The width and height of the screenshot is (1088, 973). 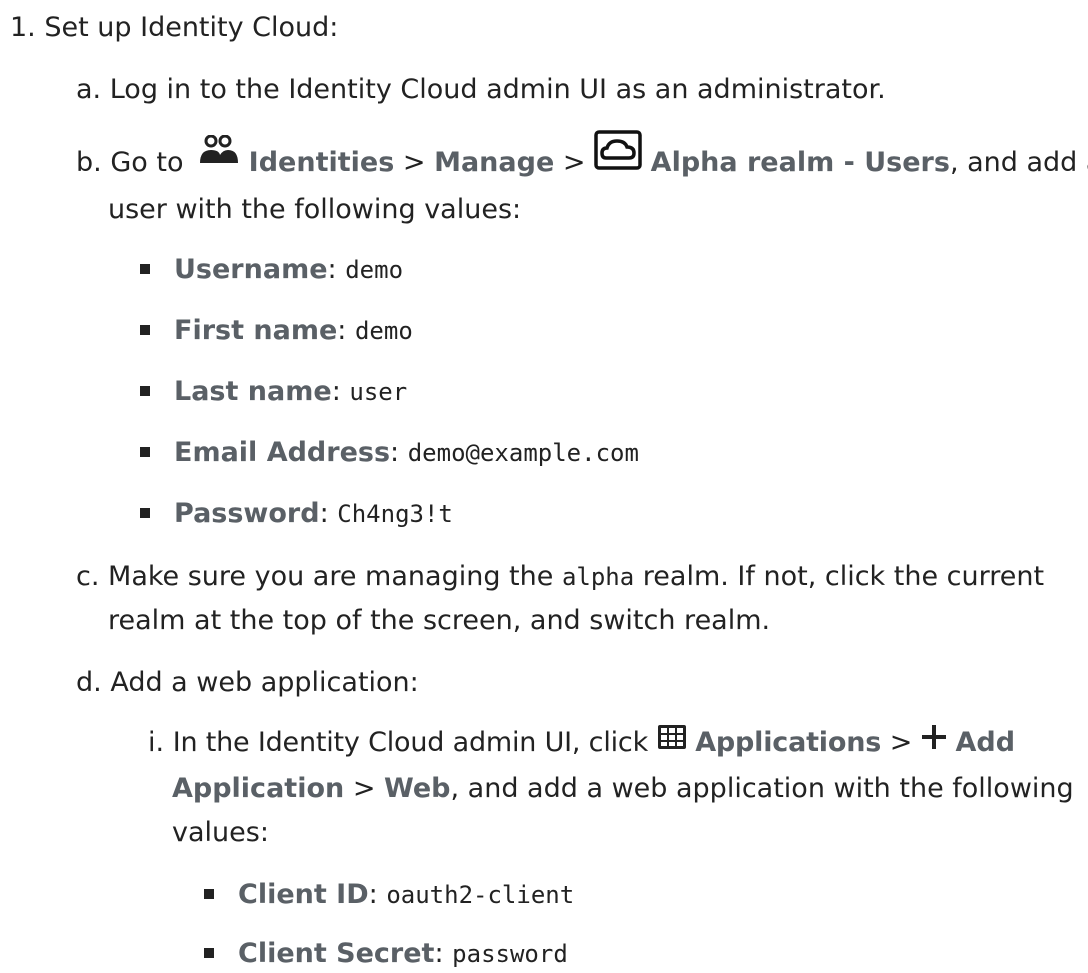 I want to click on field-label: Email Address, so click(x=282, y=452).